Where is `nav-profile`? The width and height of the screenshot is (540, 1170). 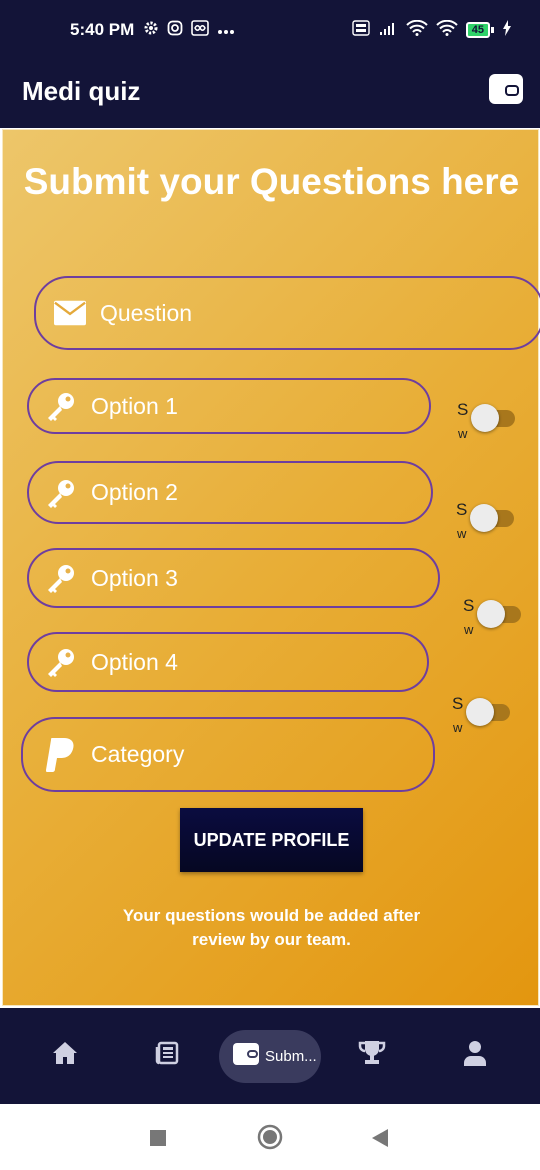 nav-profile is located at coordinates (475, 1055).